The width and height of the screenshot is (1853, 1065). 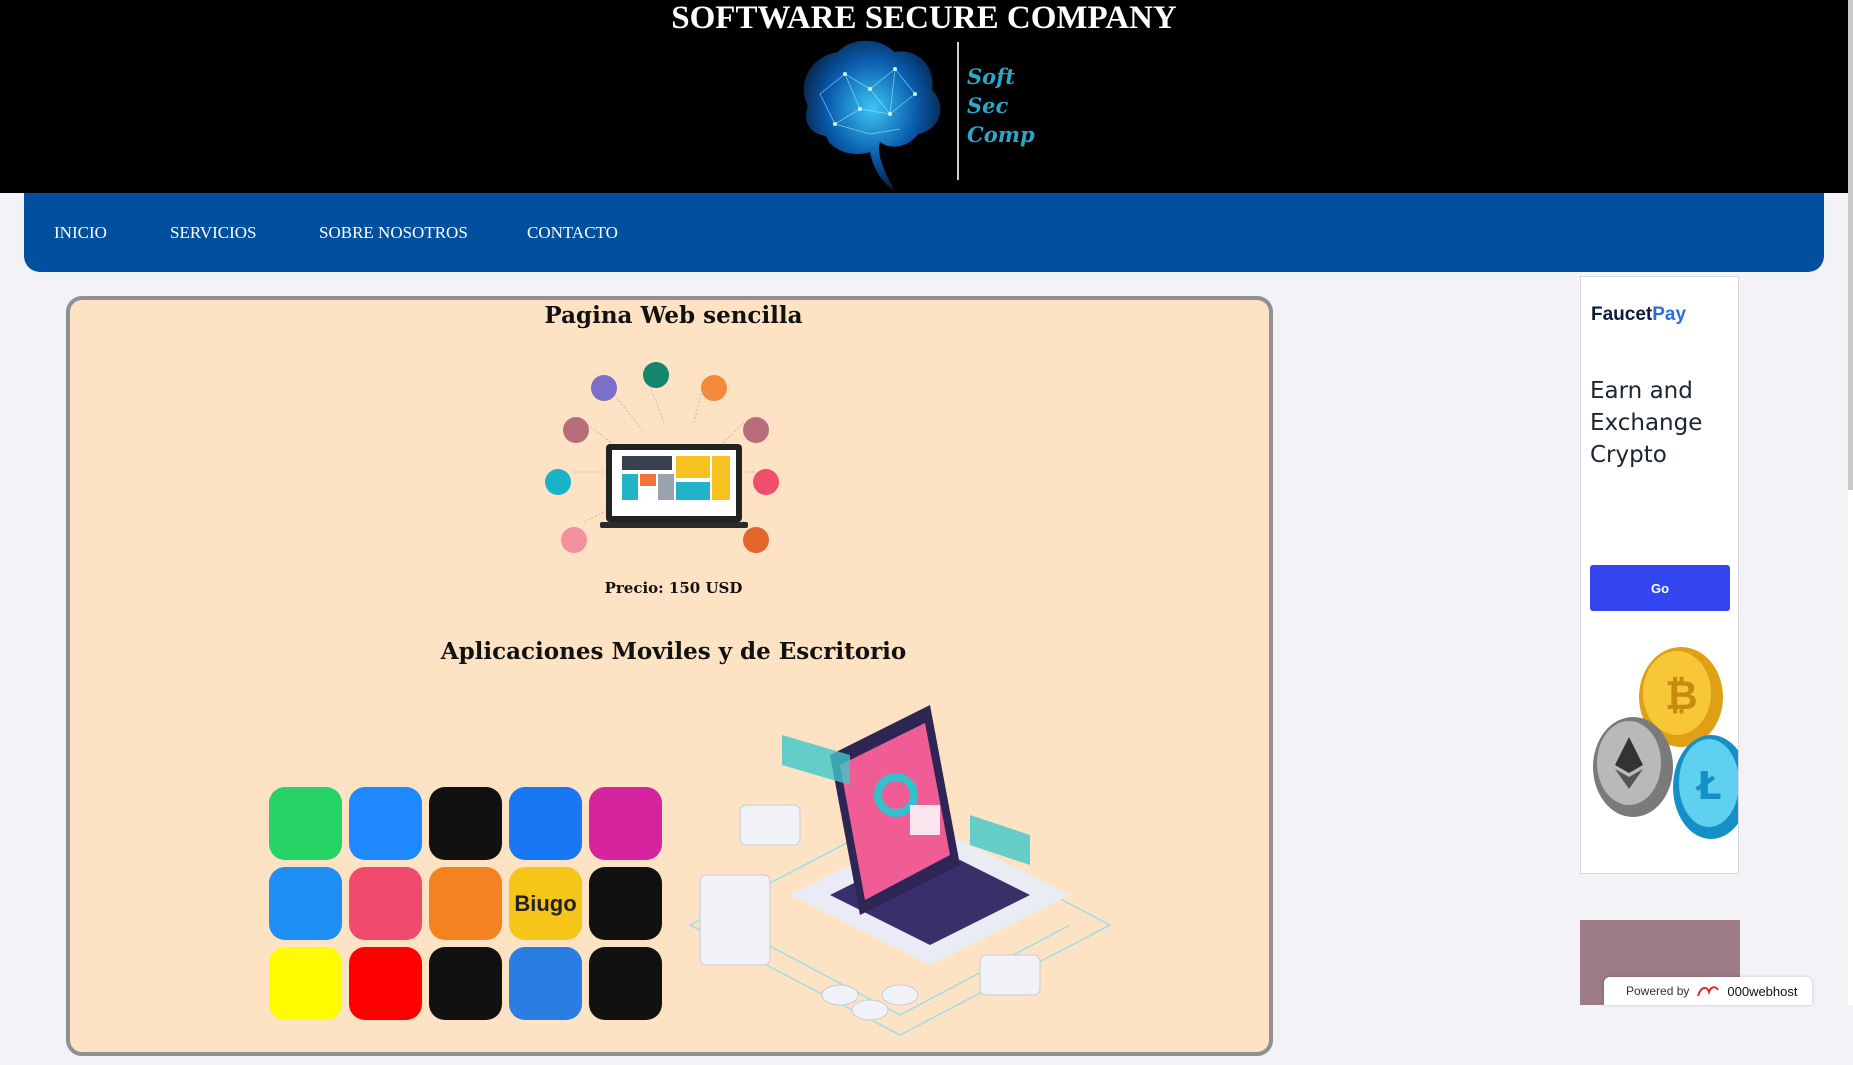 I want to click on logo-text-2: Sec, so click(x=988, y=105).